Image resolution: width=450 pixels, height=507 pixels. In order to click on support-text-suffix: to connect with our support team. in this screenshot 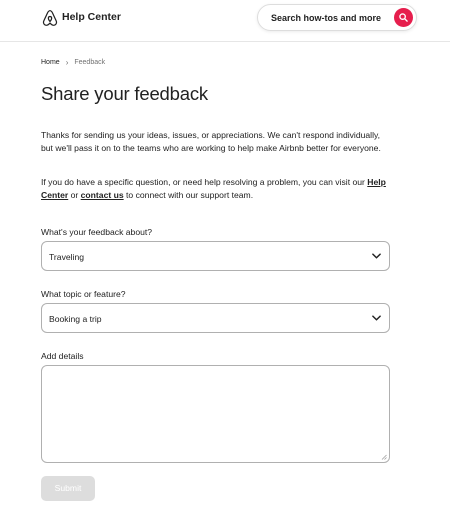, I will do `click(188, 195)`.